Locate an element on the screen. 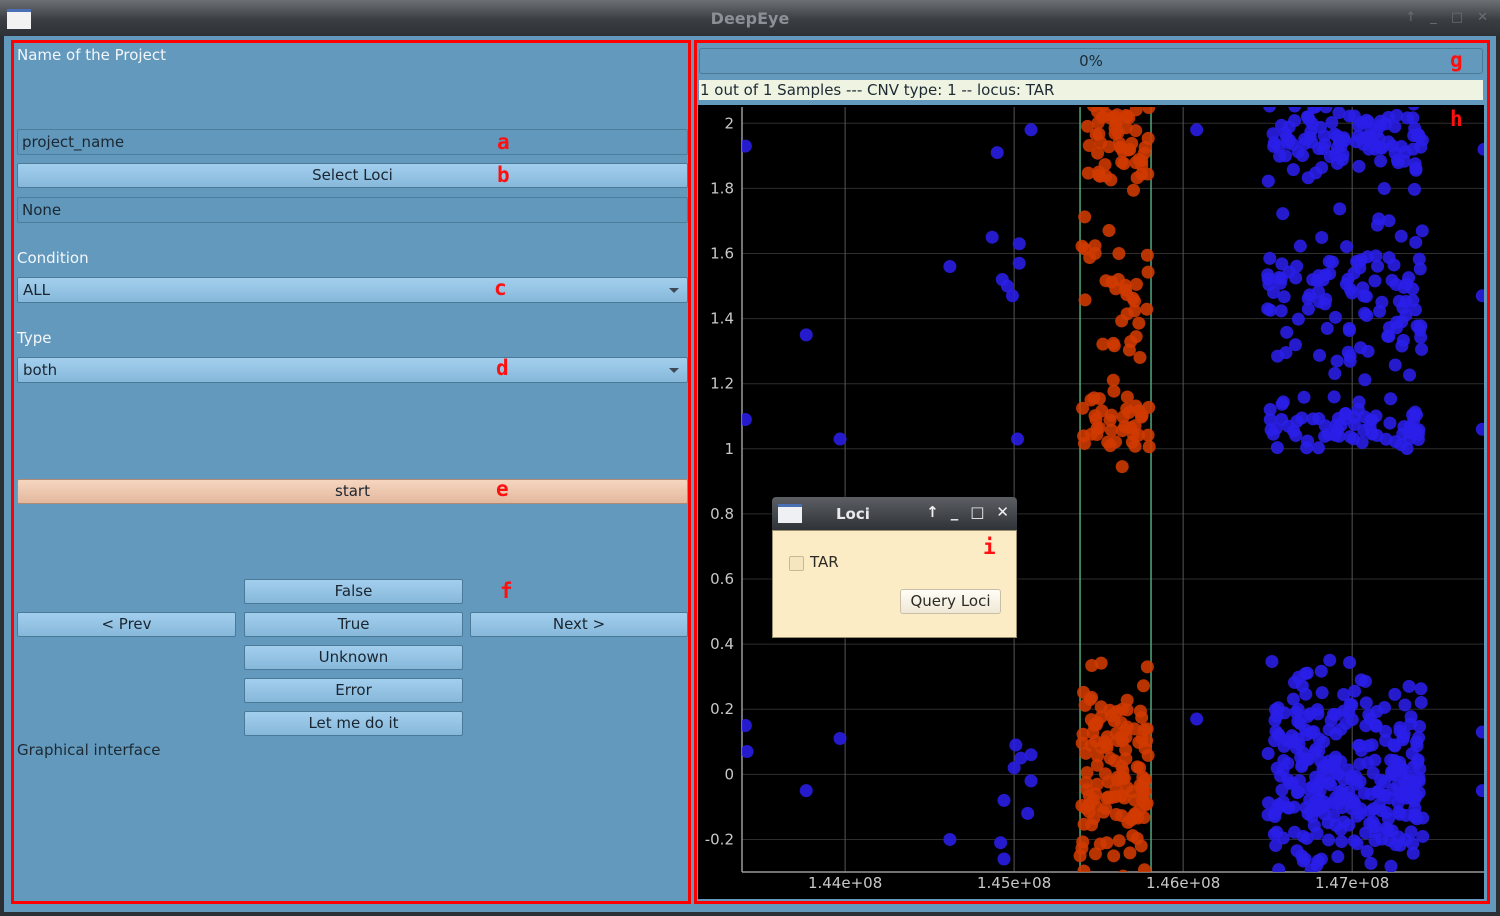 Image resolution: width=1500 pixels, height=916 pixels. window-titlebar: DeepEye ↑ _ □ ✕ is located at coordinates (750, 18).